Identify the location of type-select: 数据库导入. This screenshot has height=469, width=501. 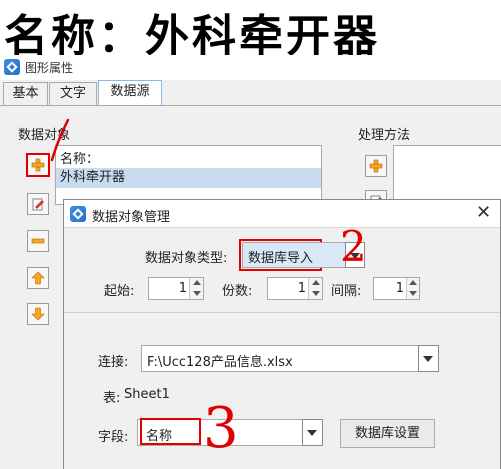
(294, 255).